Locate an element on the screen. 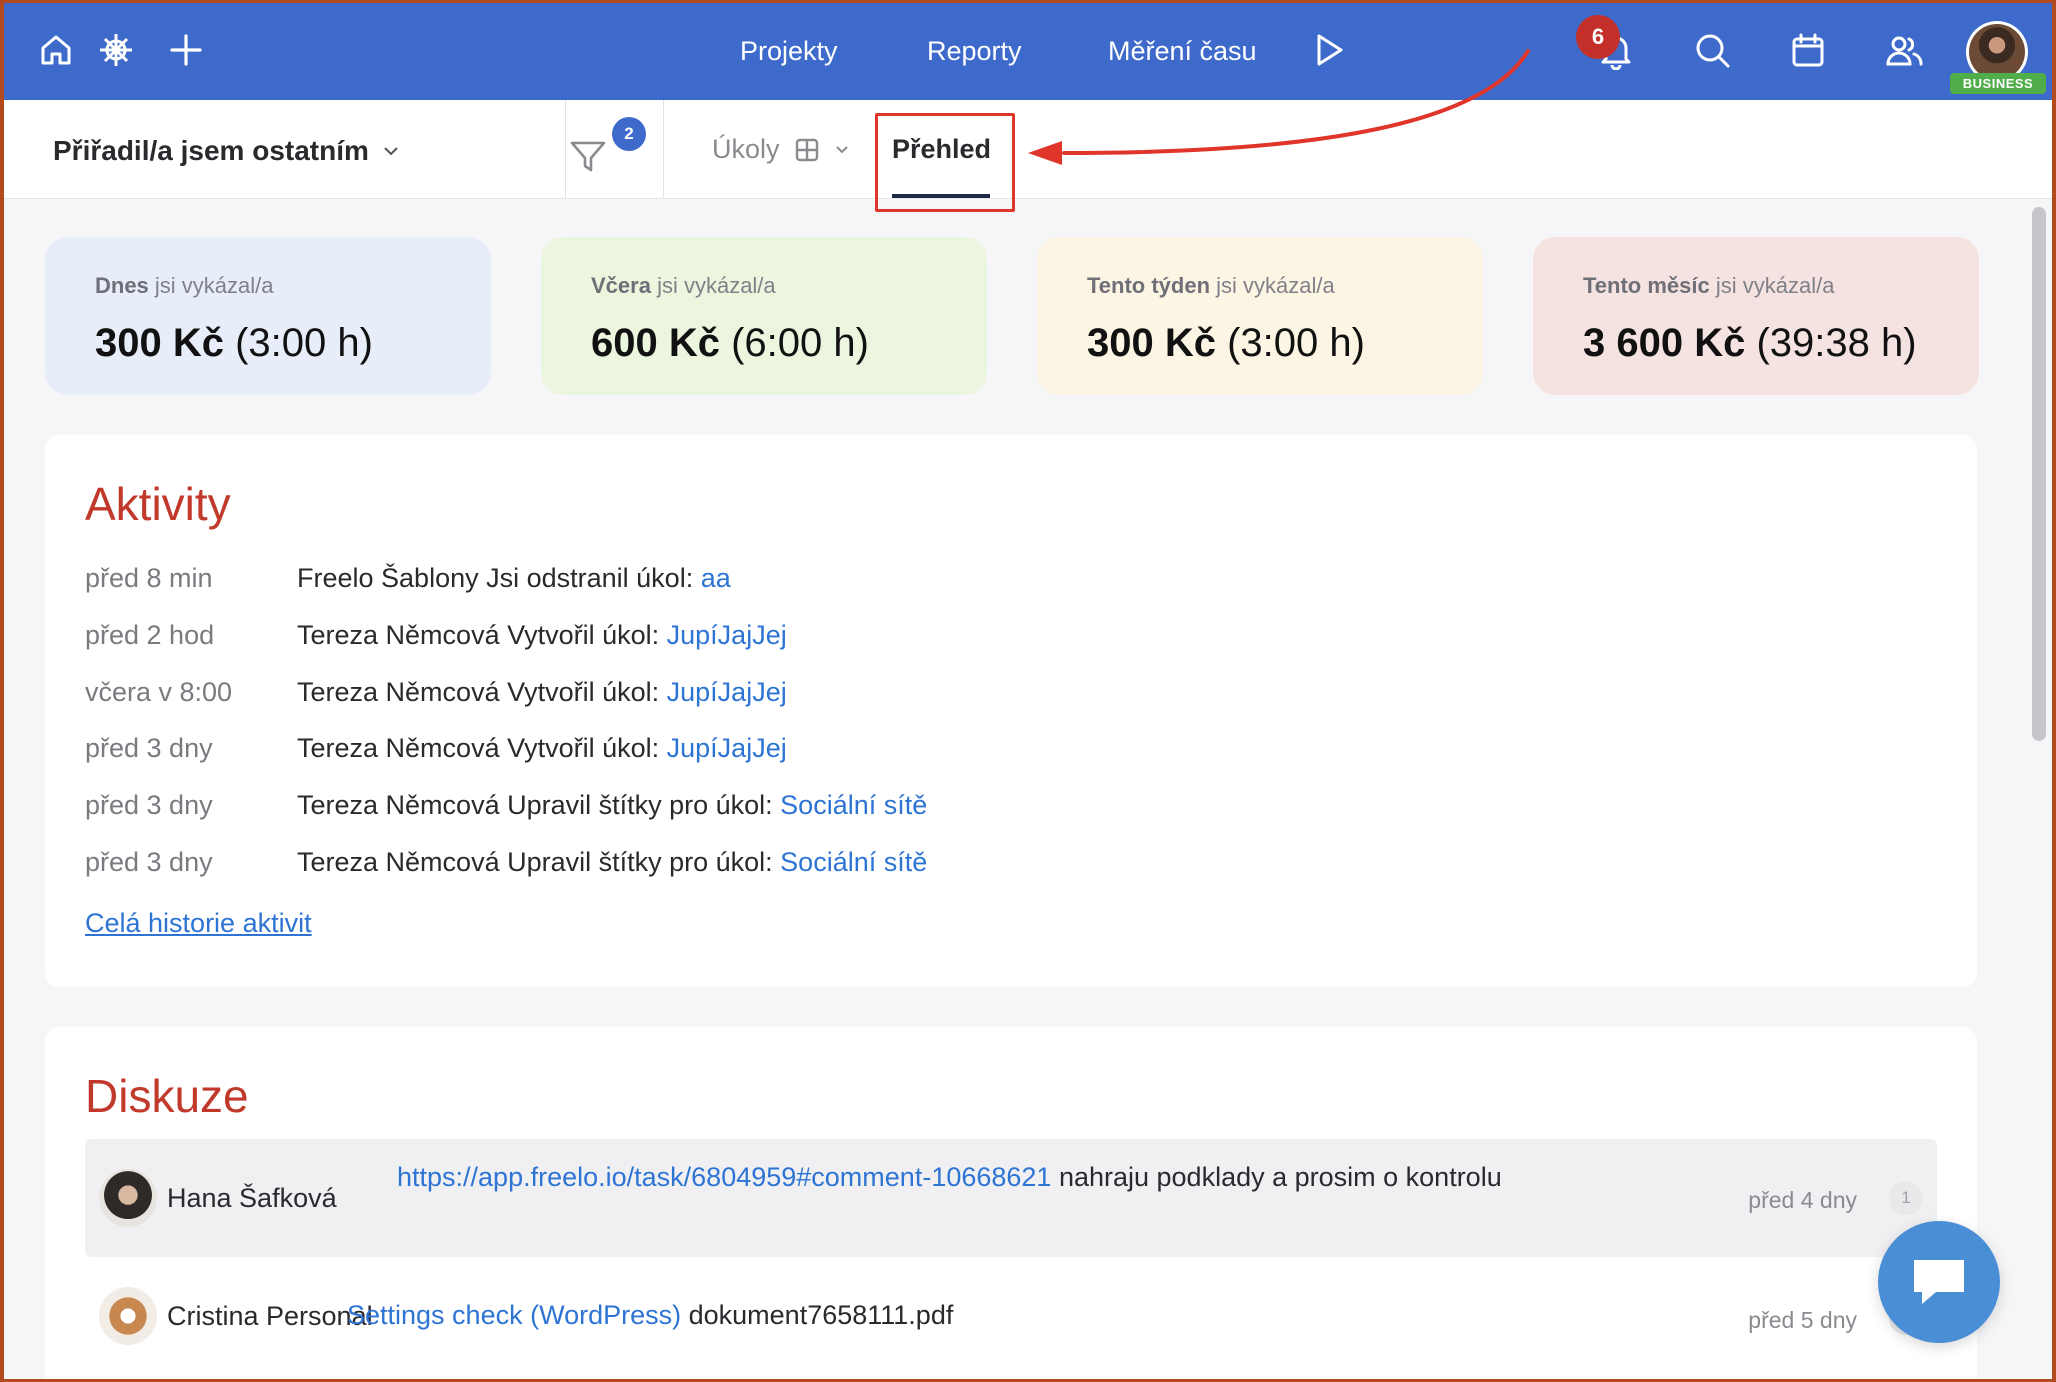  filter-icon is located at coordinates (588, 156).